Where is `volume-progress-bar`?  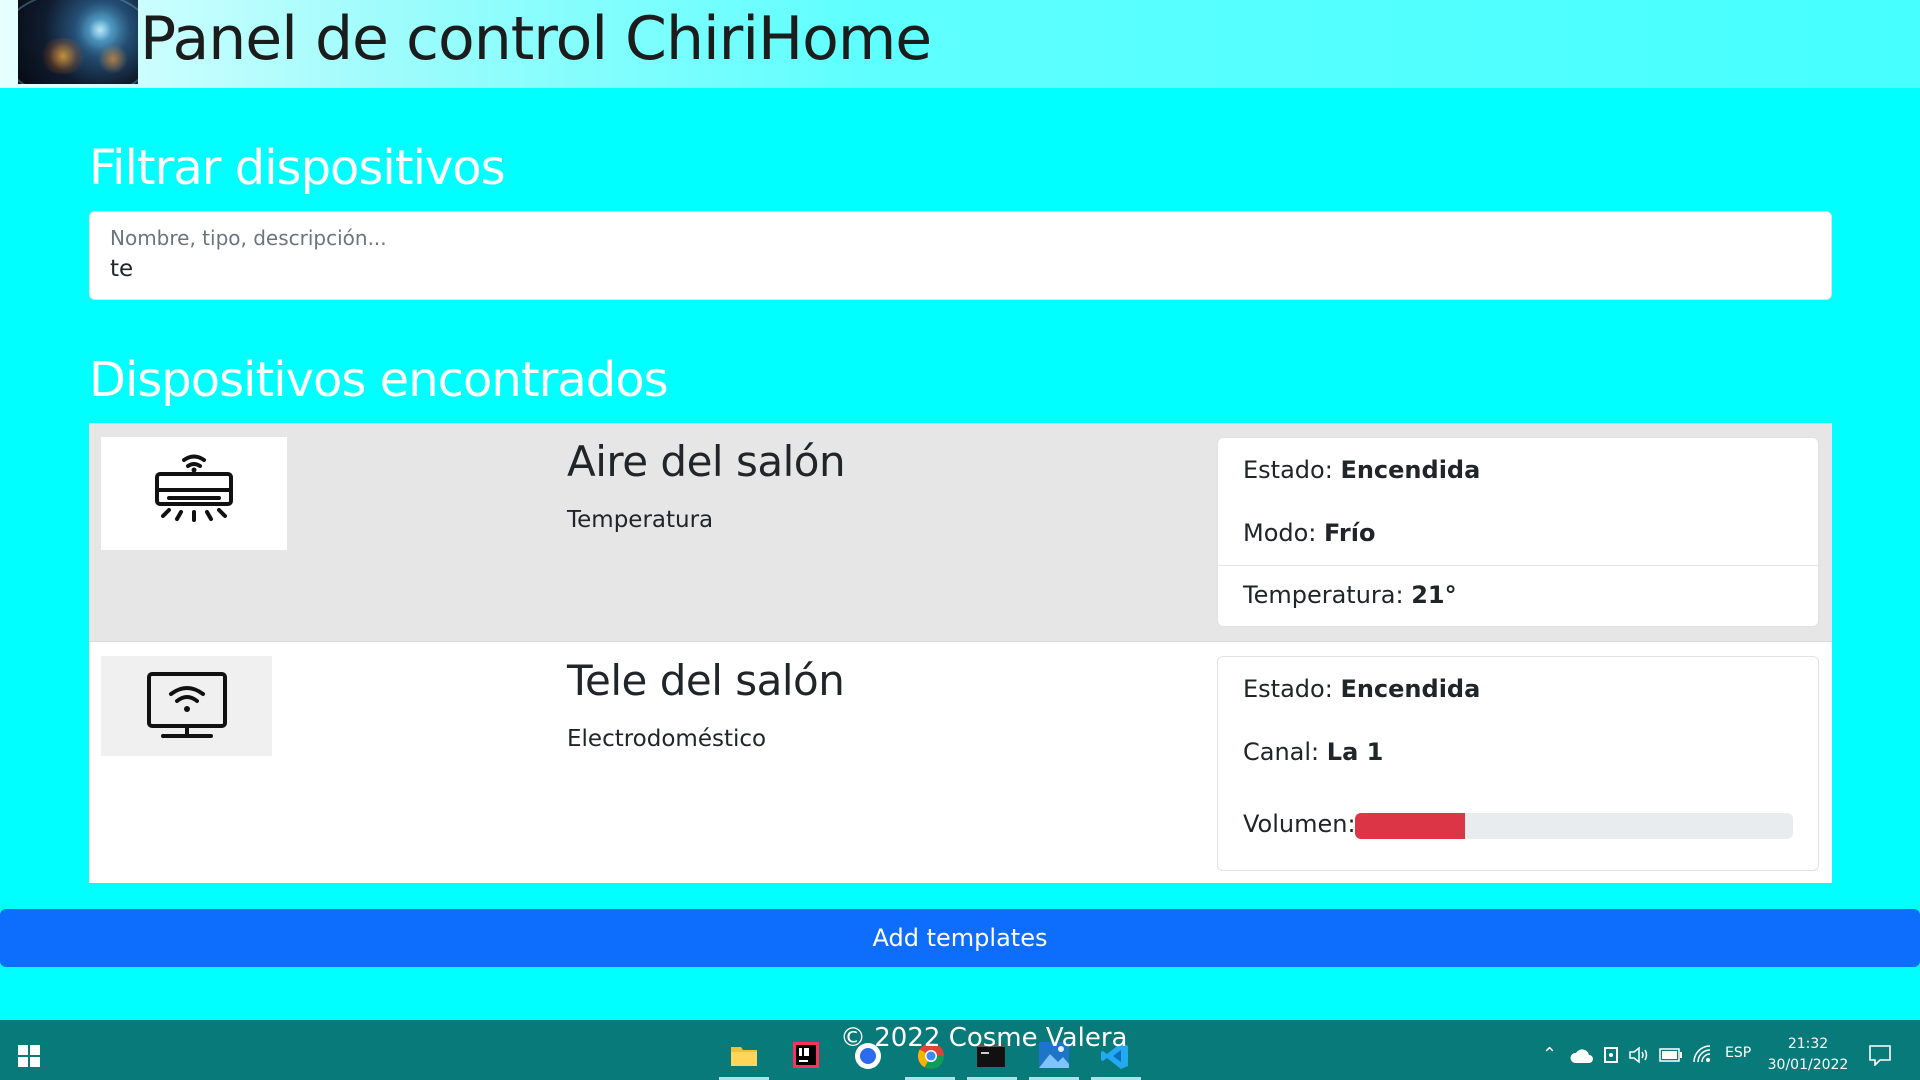 volume-progress-bar is located at coordinates (1574, 826).